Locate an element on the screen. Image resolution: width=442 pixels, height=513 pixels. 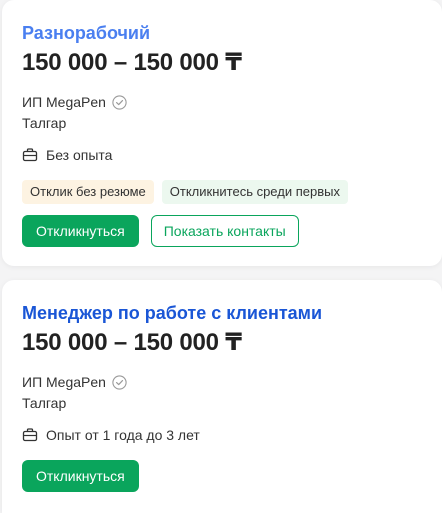
vacancy-experience: Без опыта is located at coordinates (79, 155).